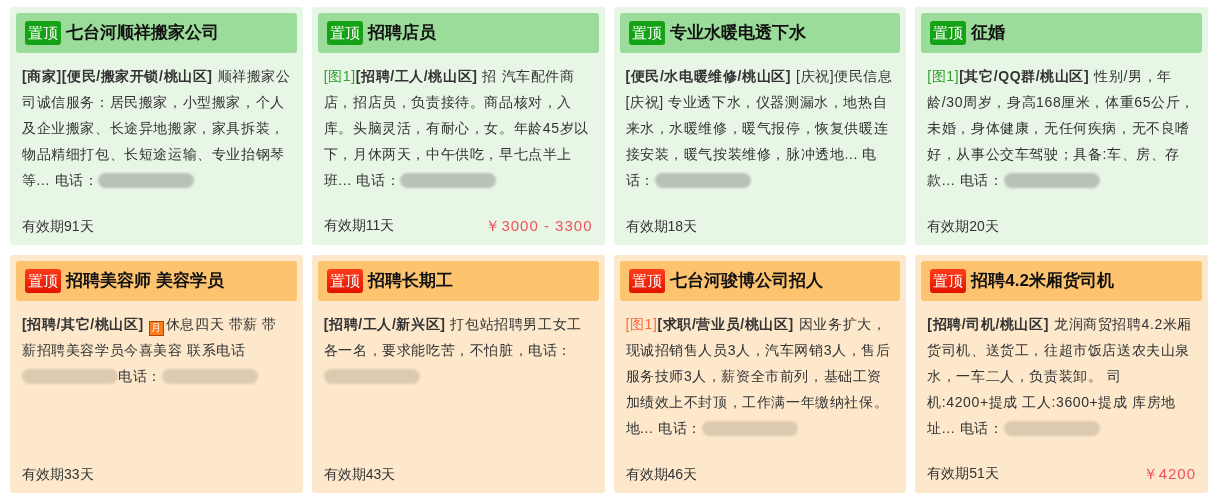 The height and width of the screenshot is (500, 1218). Describe the element at coordinates (58, 226) in the screenshot. I see `validity-text: 有效期91天` at that location.